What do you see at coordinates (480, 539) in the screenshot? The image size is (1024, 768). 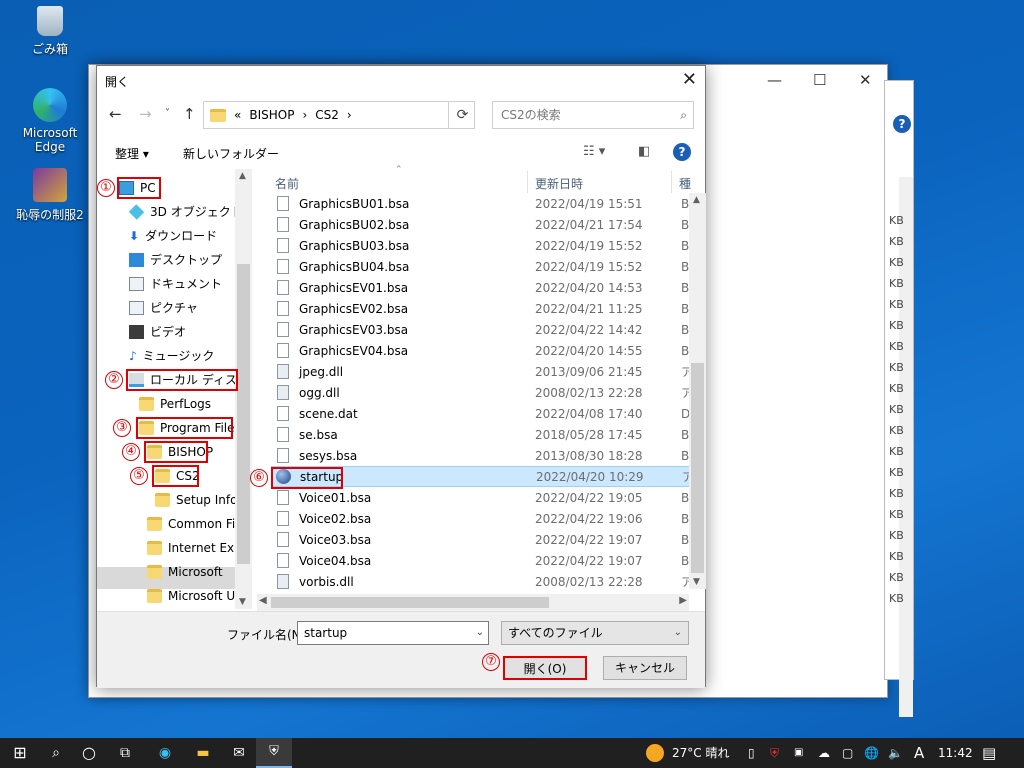 I see `file-row: Voice03.bsa 2022/04/22 19:07 BS` at bounding box center [480, 539].